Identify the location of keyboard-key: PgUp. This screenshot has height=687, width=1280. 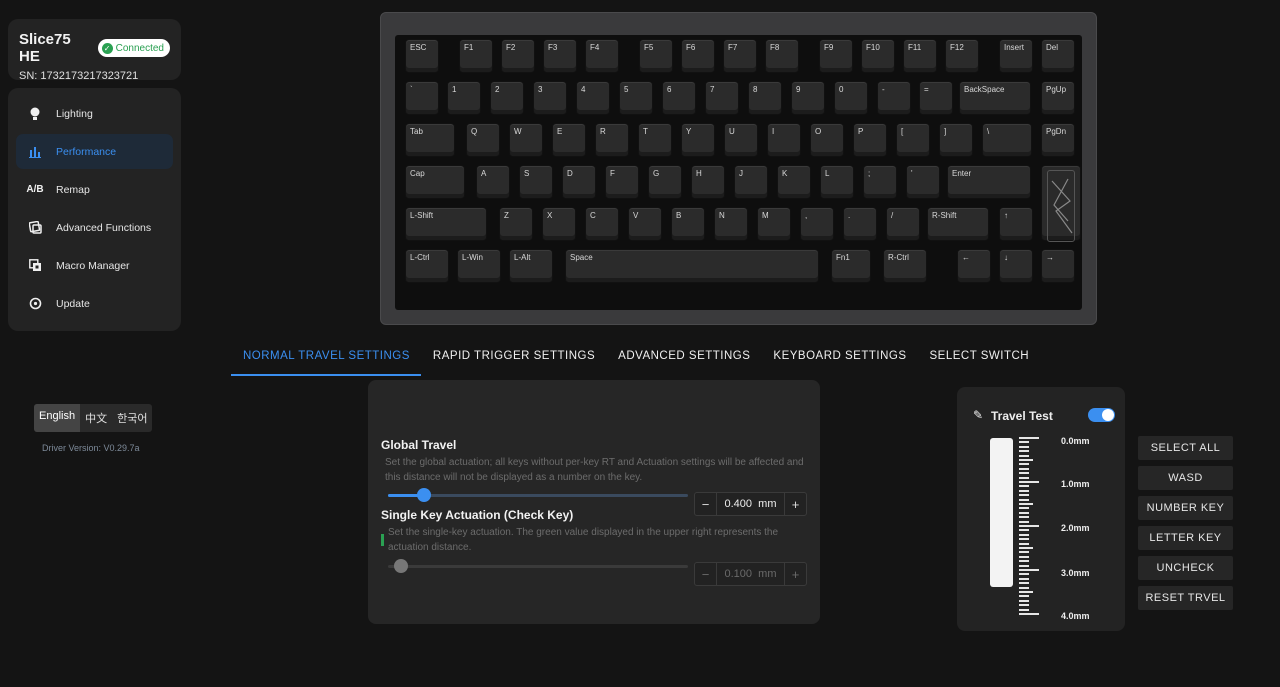
(1058, 98).